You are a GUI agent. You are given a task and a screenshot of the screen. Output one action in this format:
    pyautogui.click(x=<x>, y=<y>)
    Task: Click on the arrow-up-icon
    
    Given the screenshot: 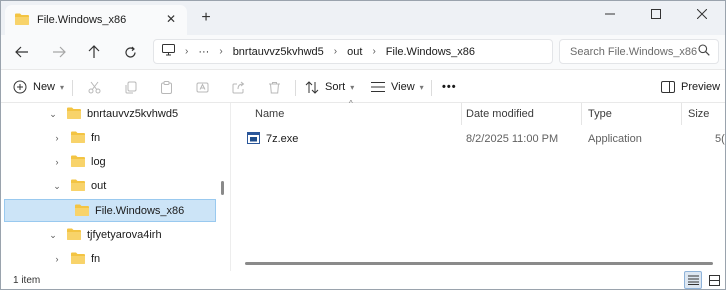 What is the action you would take?
    pyautogui.click(x=94, y=51)
    